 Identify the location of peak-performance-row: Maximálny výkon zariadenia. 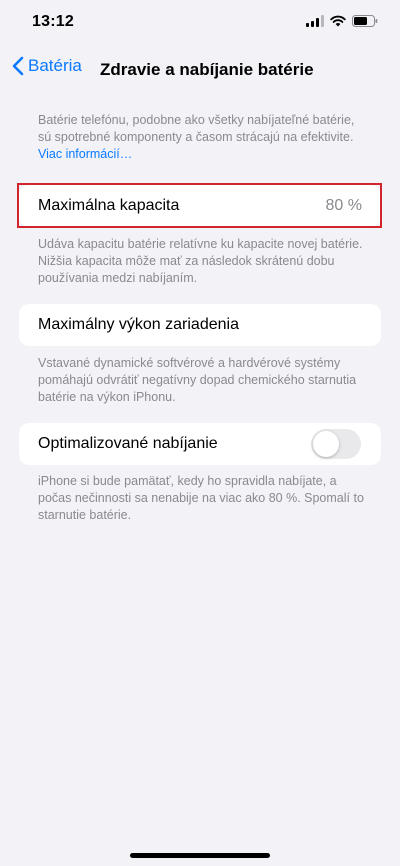
(200, 325).